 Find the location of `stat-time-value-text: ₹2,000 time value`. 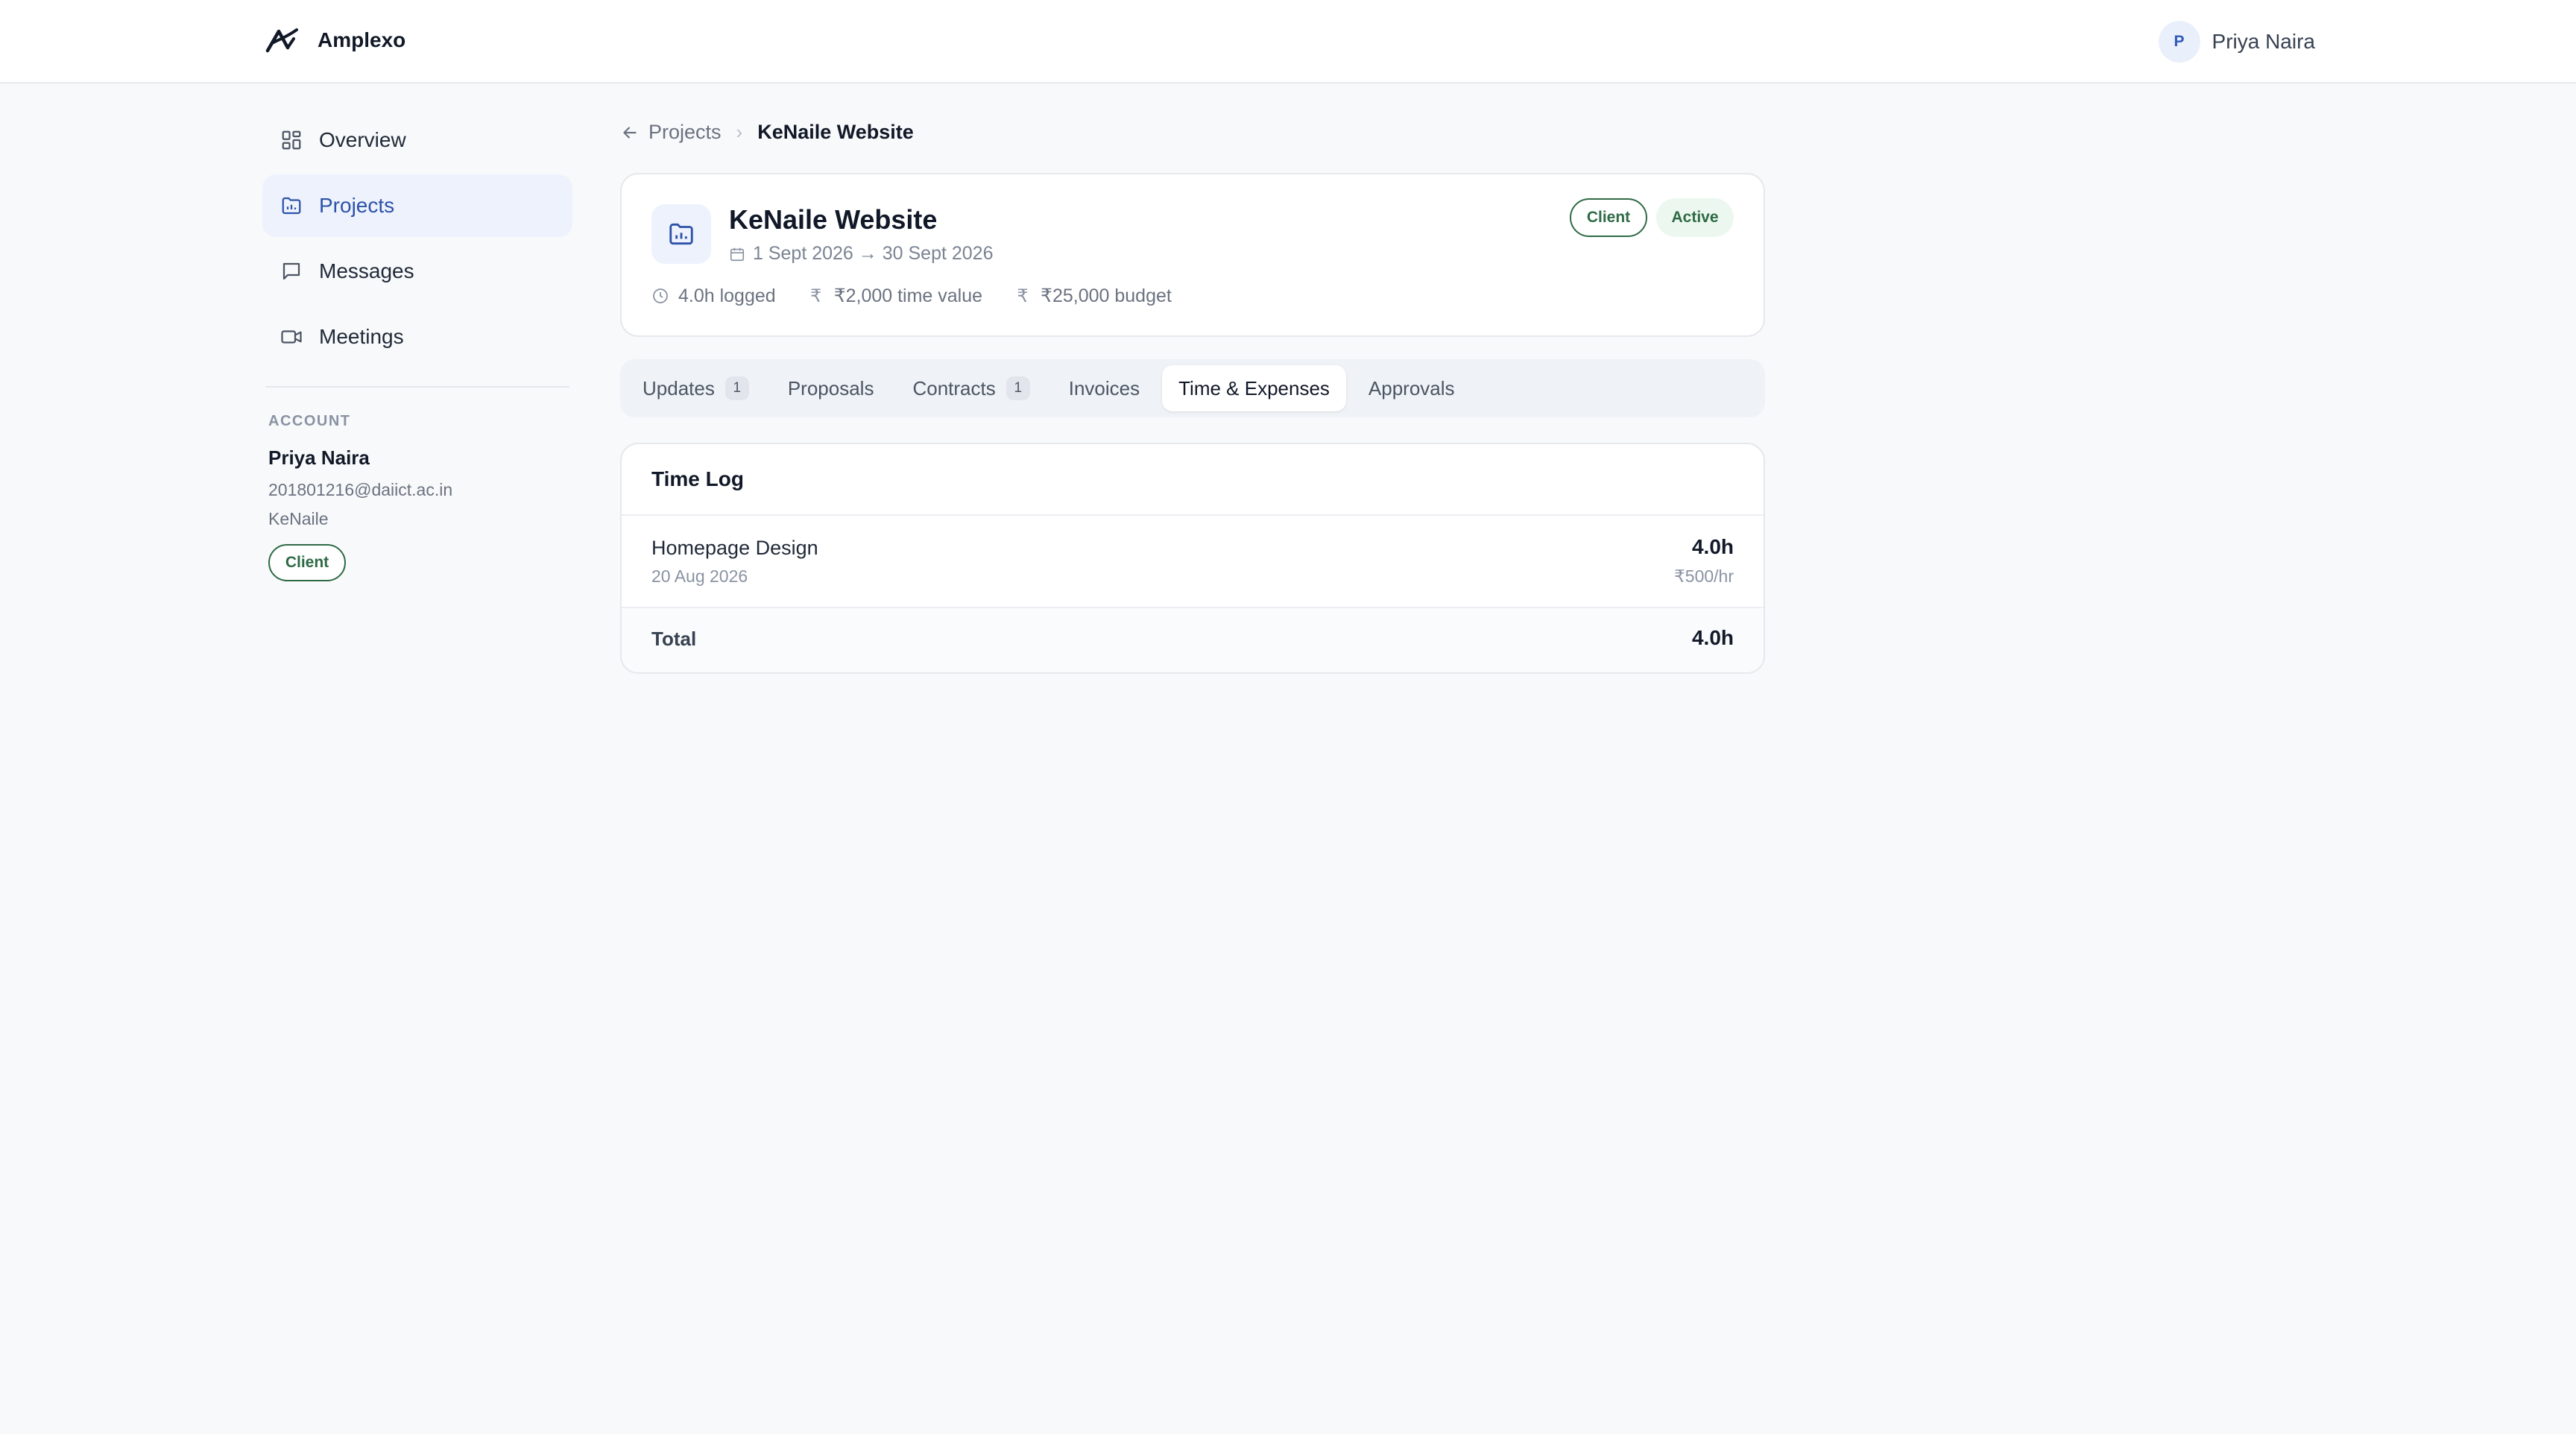

stat-time-value-text: ₹2,000 time value is located at coordinates (908, 296).